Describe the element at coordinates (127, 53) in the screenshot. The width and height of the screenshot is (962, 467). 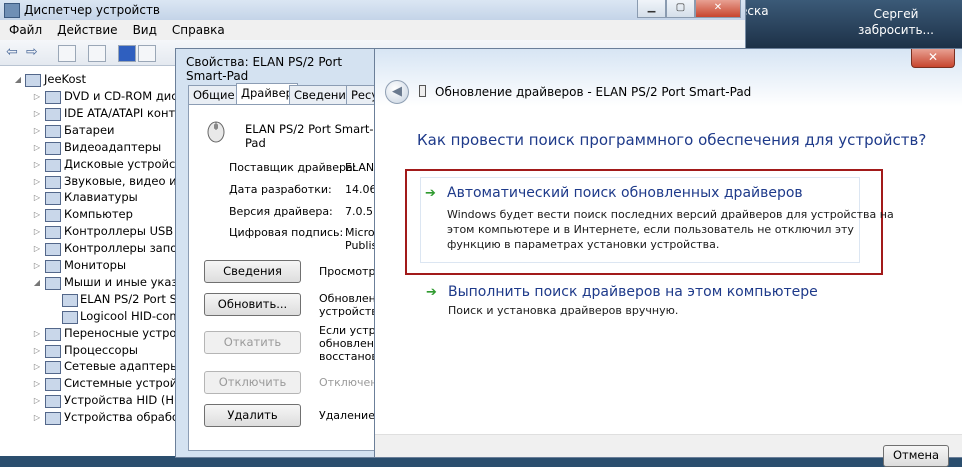
I see `help-icon` at that location.